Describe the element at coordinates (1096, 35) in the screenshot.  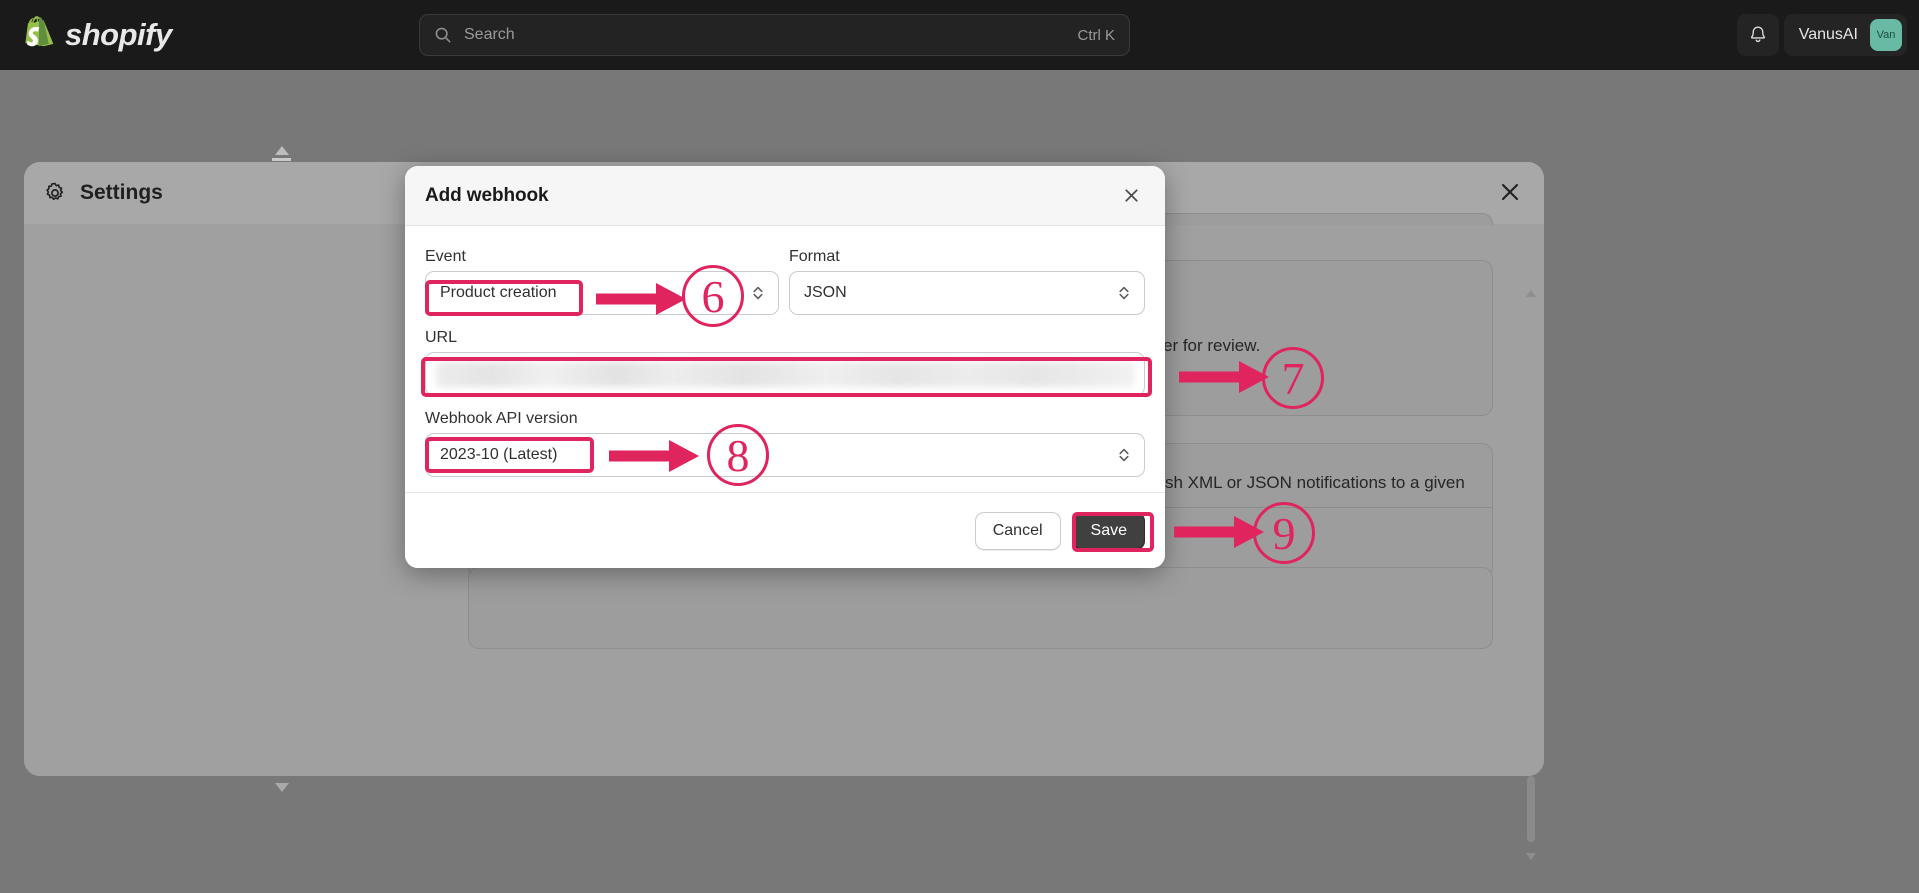
I see `search-shortcut-hint: Ctrl K` at that location.